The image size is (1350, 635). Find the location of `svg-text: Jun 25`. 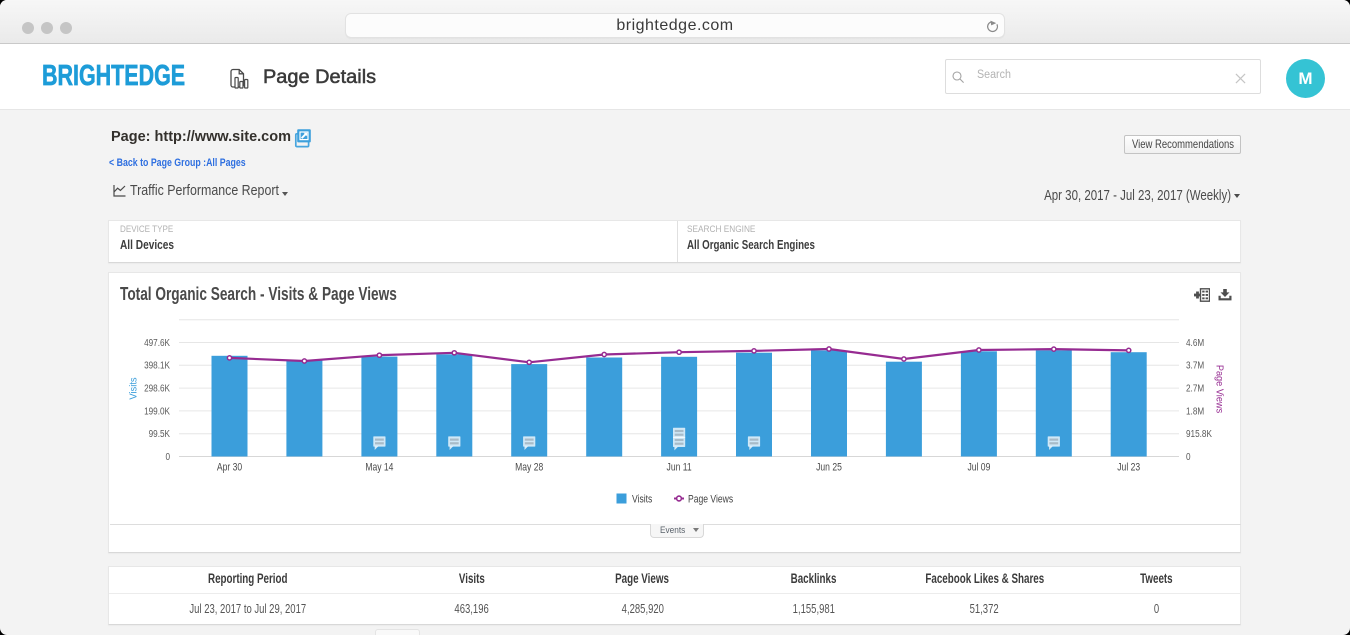

svg-text: Jun 25 is located at coordinates (829, 468).